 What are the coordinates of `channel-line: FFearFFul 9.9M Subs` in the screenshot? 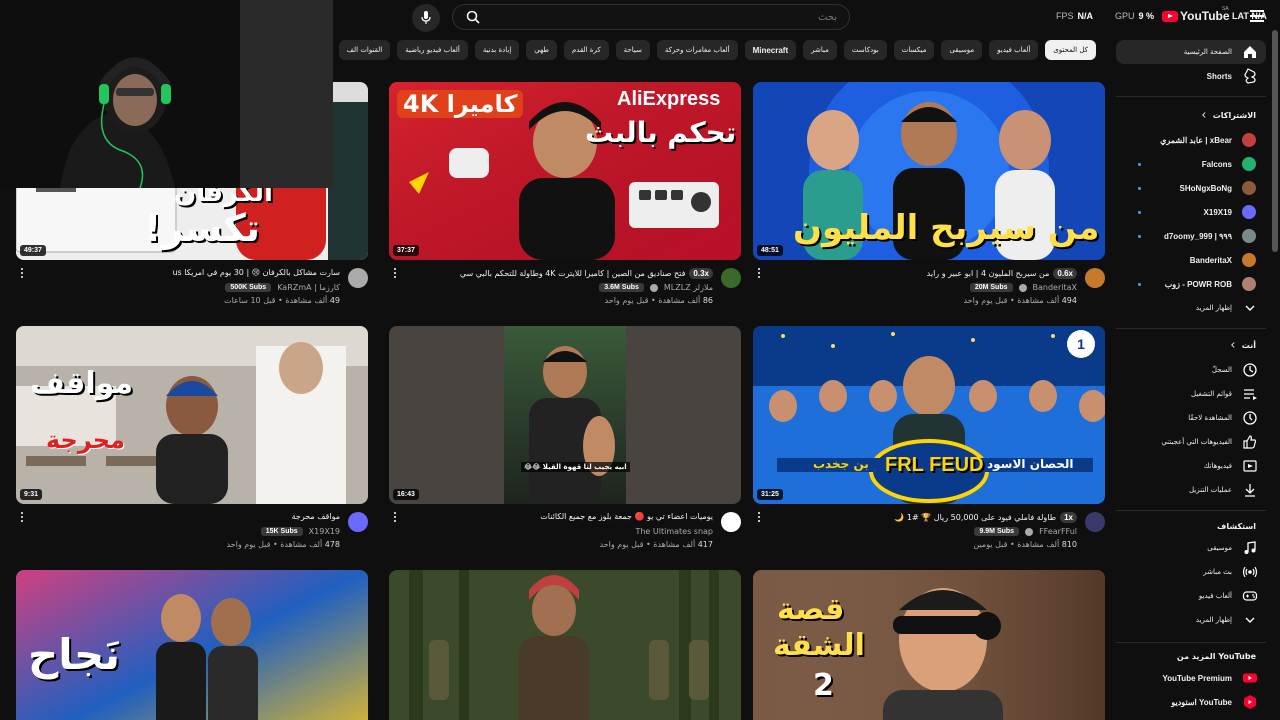 It's located at (1025, 531).